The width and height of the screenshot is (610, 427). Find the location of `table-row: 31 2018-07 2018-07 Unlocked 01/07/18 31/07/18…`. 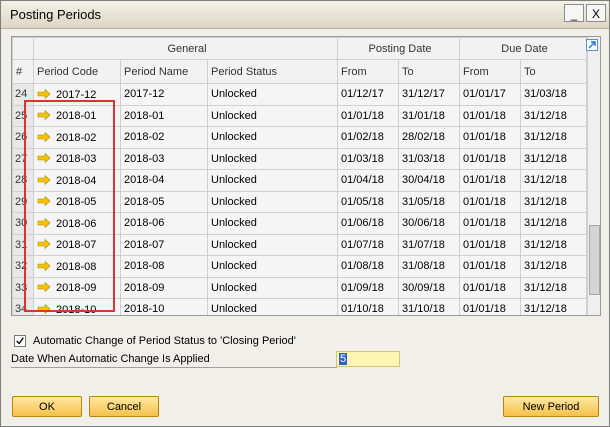

table-row: 31 2018-07 2018-07 Unlocked 01/07/18 31/07/18… is located at coordinates (300, 244).